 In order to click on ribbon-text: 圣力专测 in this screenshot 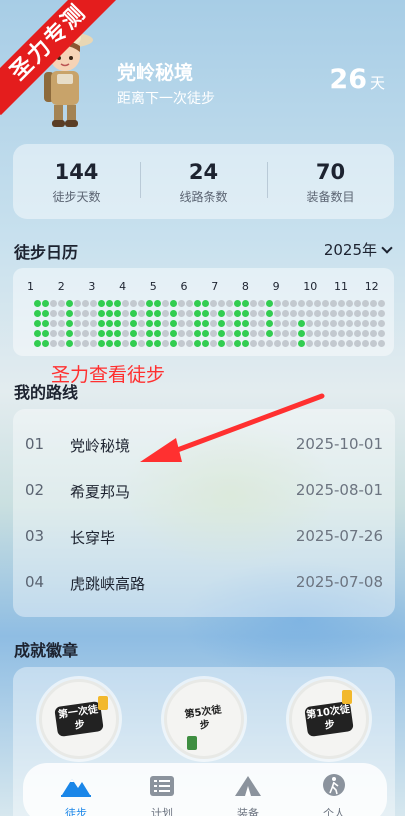, I will do `click(60, 58)`.